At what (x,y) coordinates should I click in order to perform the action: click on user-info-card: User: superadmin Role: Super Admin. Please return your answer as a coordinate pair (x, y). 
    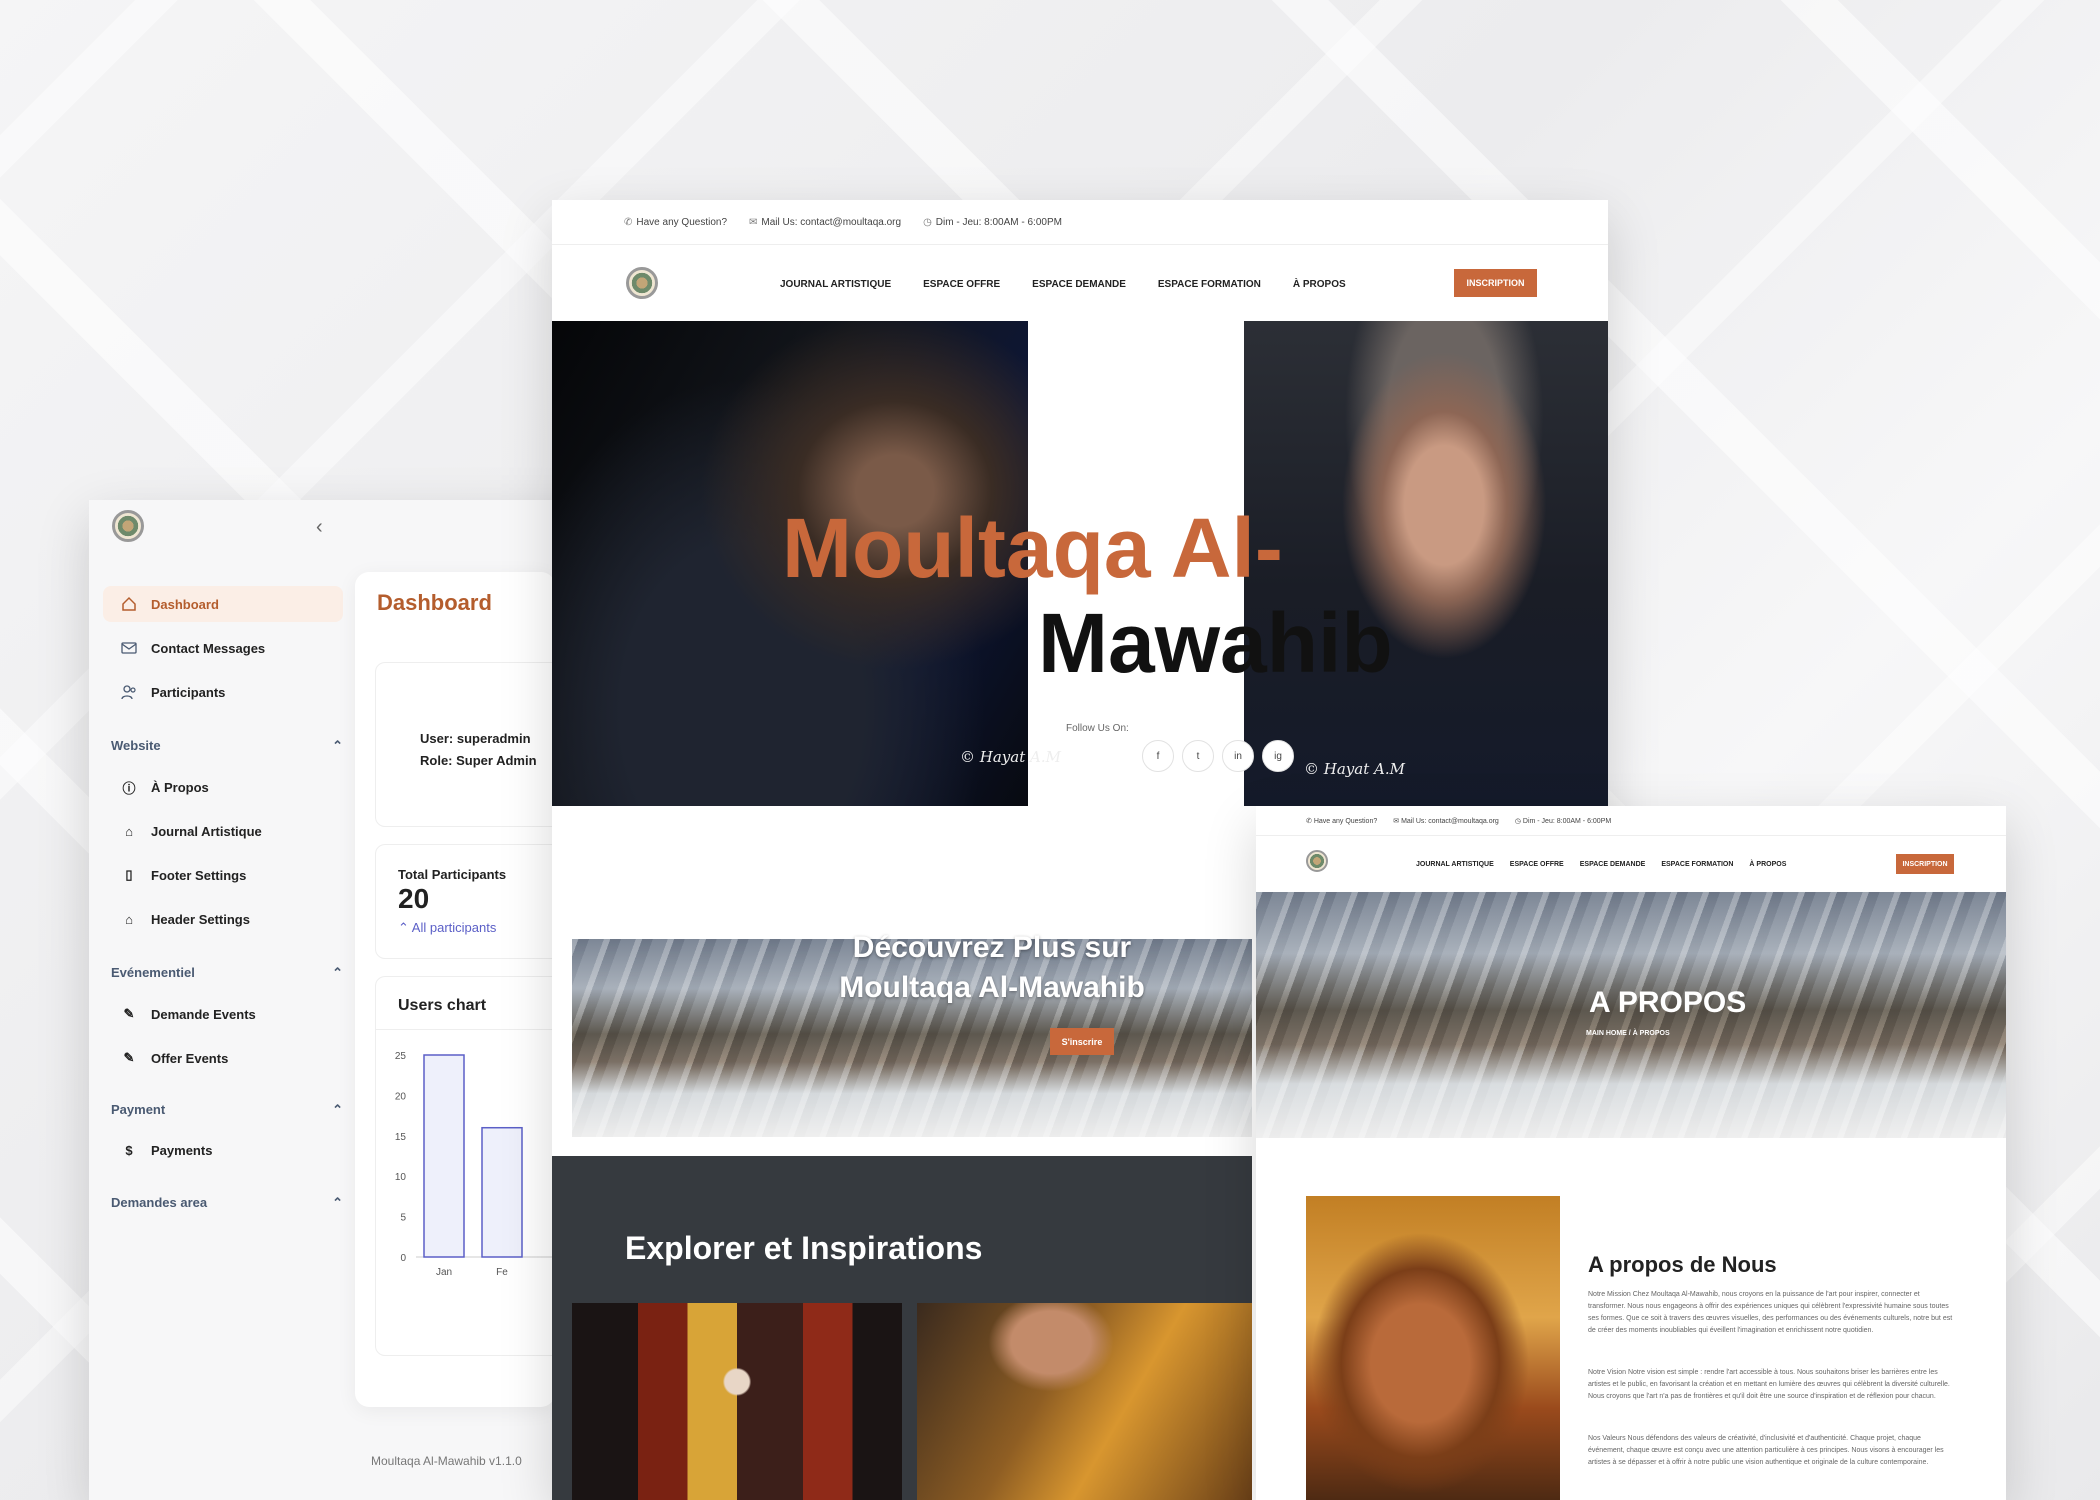
    Looking at the image, I should click on (465, 744).